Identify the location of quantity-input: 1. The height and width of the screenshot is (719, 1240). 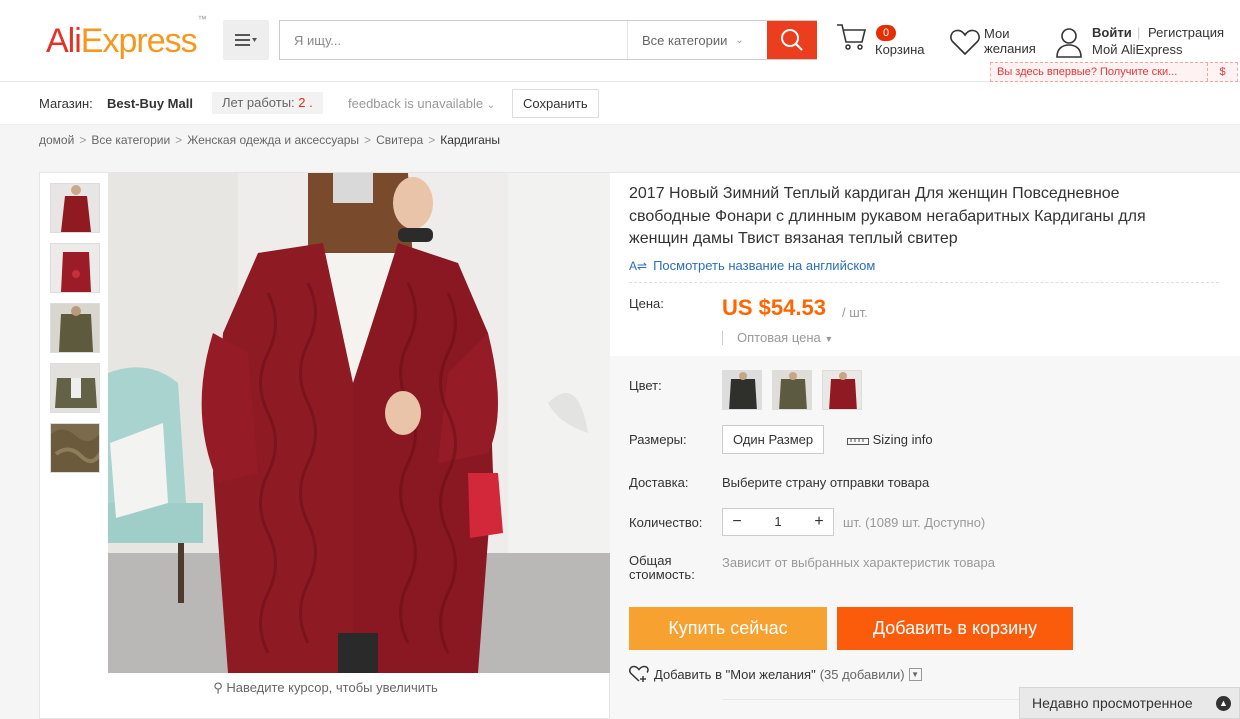
(778, 522).